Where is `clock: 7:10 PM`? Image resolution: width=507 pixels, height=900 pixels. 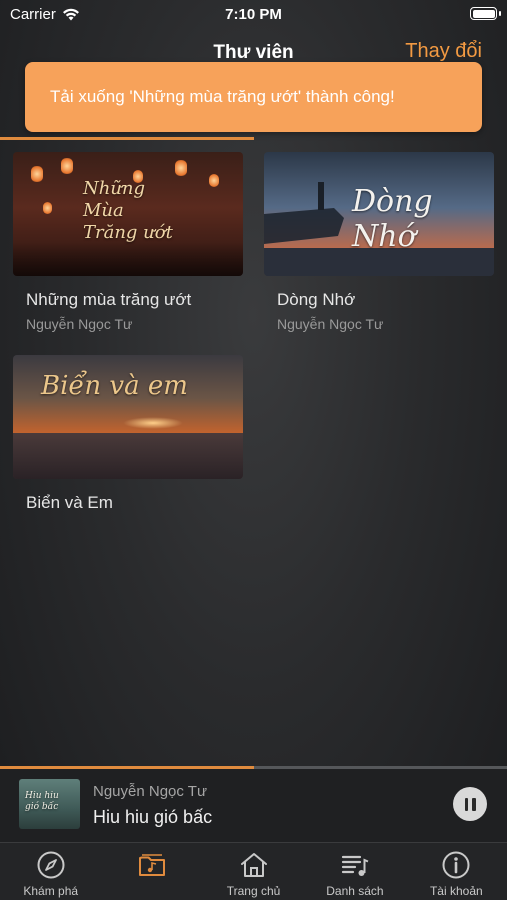
clock: 7:10 PM is located at coordinates (253, 14).